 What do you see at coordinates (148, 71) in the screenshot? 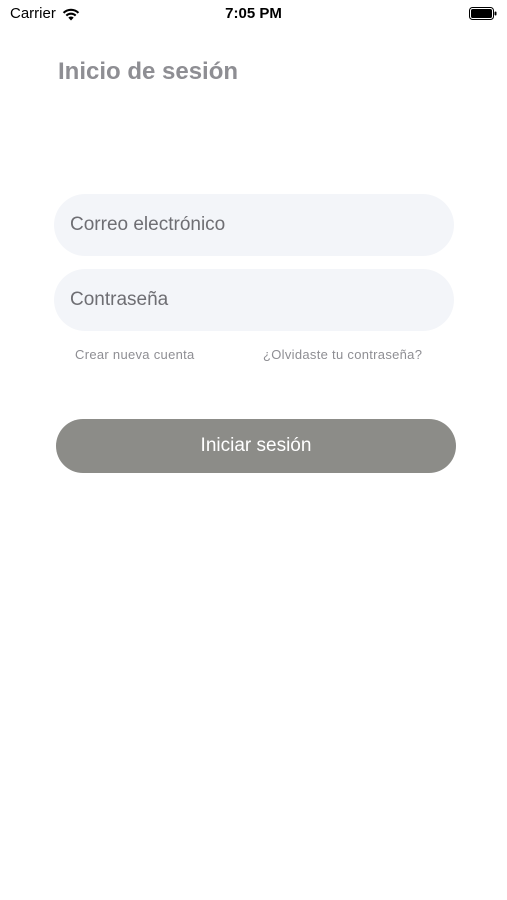
I see `page-title: Inicio de sesión` at bounding box center [148, 71].